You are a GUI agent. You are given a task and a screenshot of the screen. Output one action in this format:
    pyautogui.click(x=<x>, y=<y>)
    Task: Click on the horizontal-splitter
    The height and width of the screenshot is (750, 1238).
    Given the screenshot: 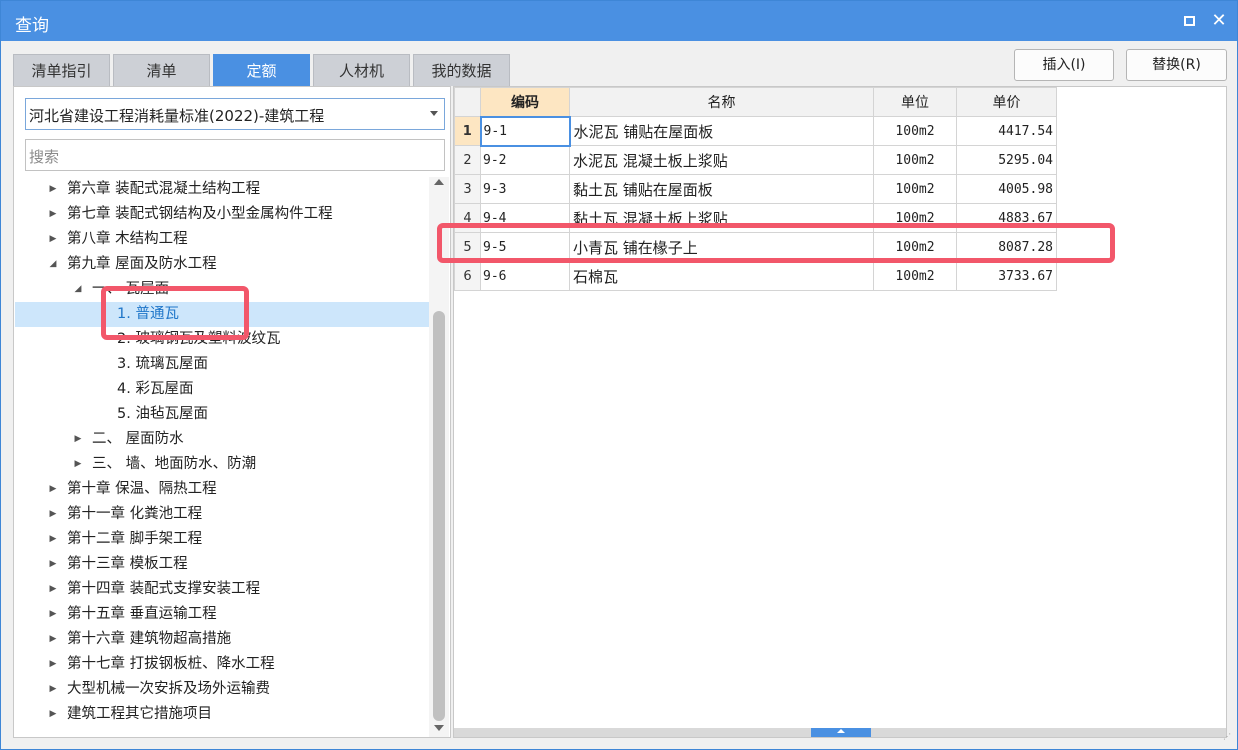 What is the action you would take?
    pyautogui.click(x=840, y=732)
    